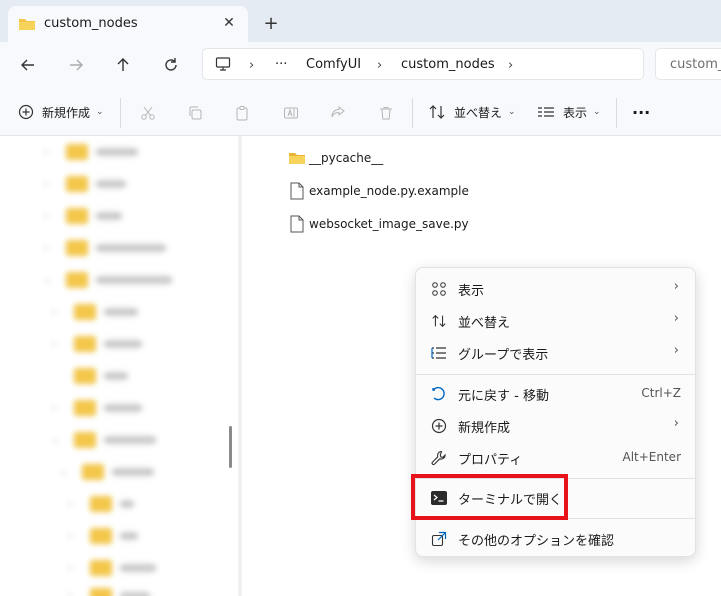  I want to click on rename-icon, so click(291, 113).